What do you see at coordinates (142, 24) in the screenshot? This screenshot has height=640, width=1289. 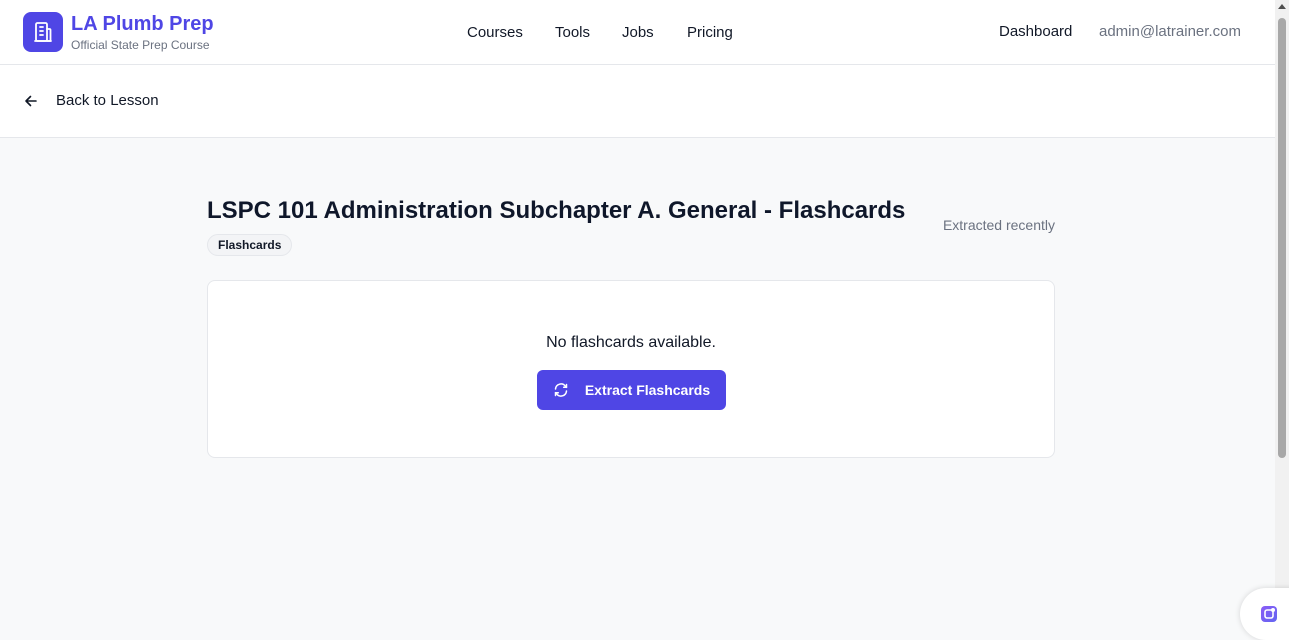 I see `brand-title: LA Plumb Prep` at bounding box center [142, 24].